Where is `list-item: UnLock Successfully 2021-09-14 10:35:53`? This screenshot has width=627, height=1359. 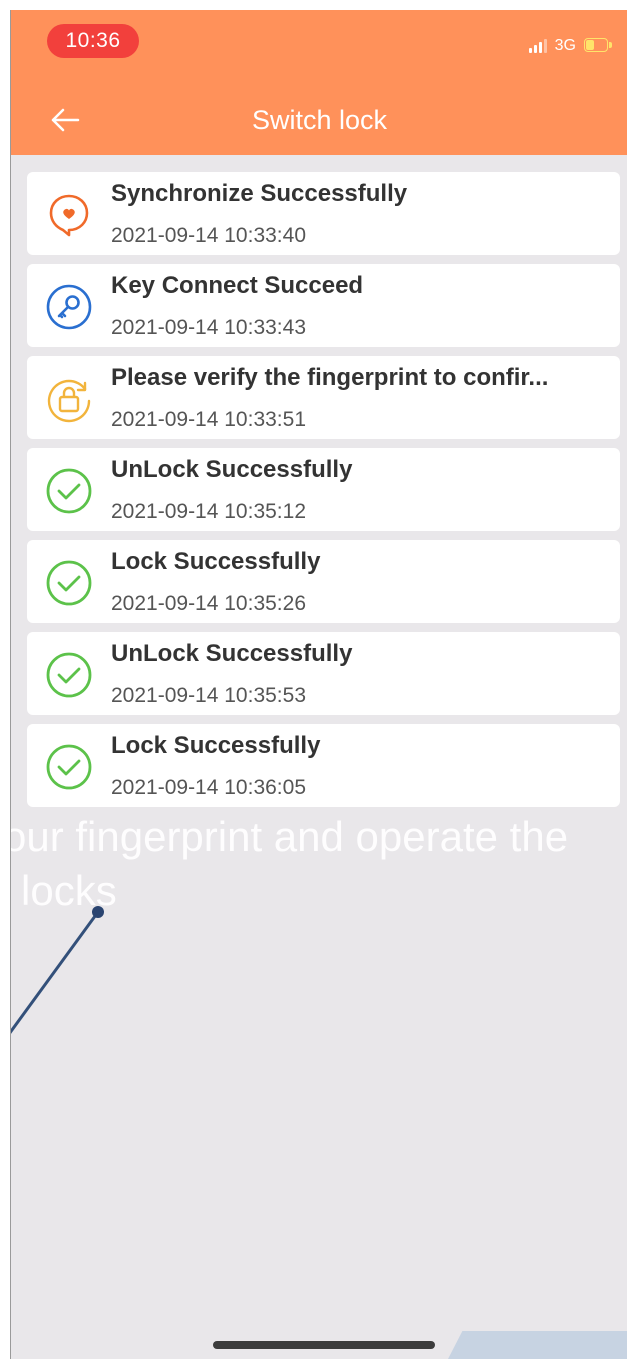 list-item: UnLock Successfully 2021-09-14 10:35:53 is located at coordinates (323, 673).